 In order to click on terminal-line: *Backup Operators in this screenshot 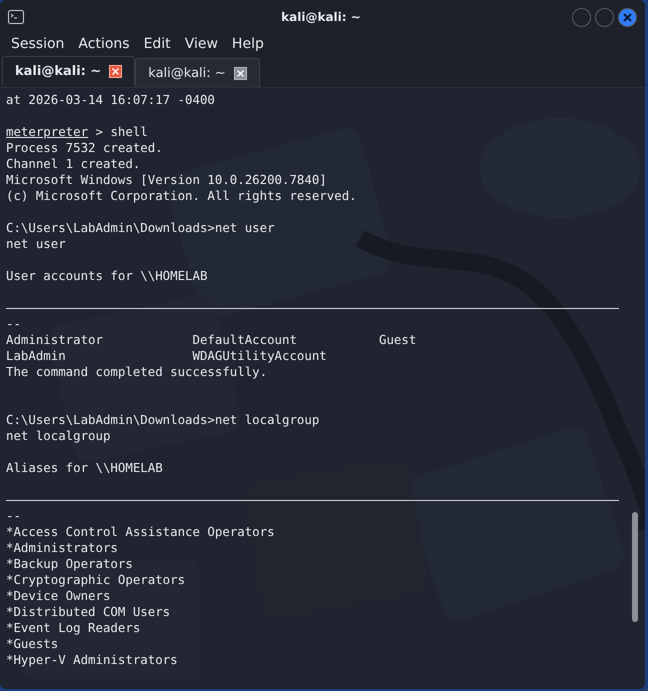, I will do `click(69, 563)`.